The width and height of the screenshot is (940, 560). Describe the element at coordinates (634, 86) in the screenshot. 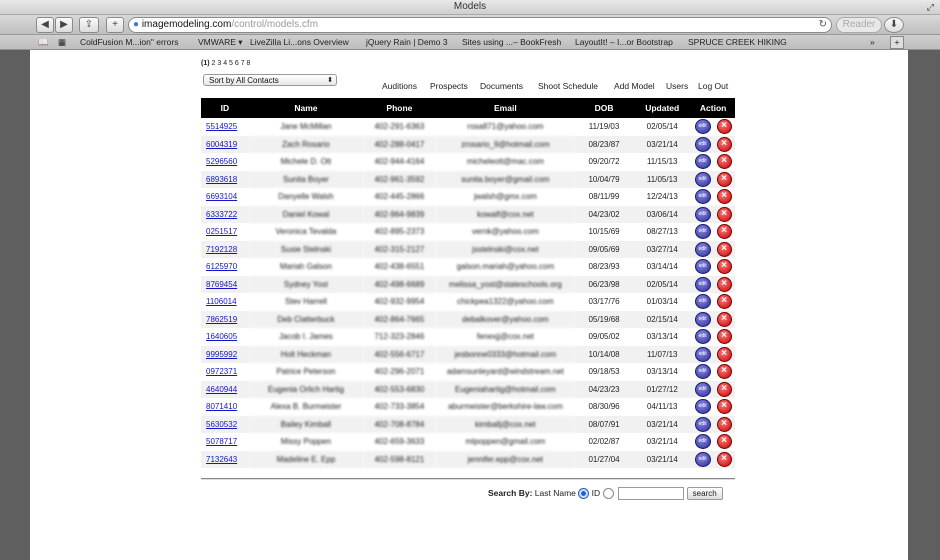

I see `nav-add-model: Add Model` at that location.